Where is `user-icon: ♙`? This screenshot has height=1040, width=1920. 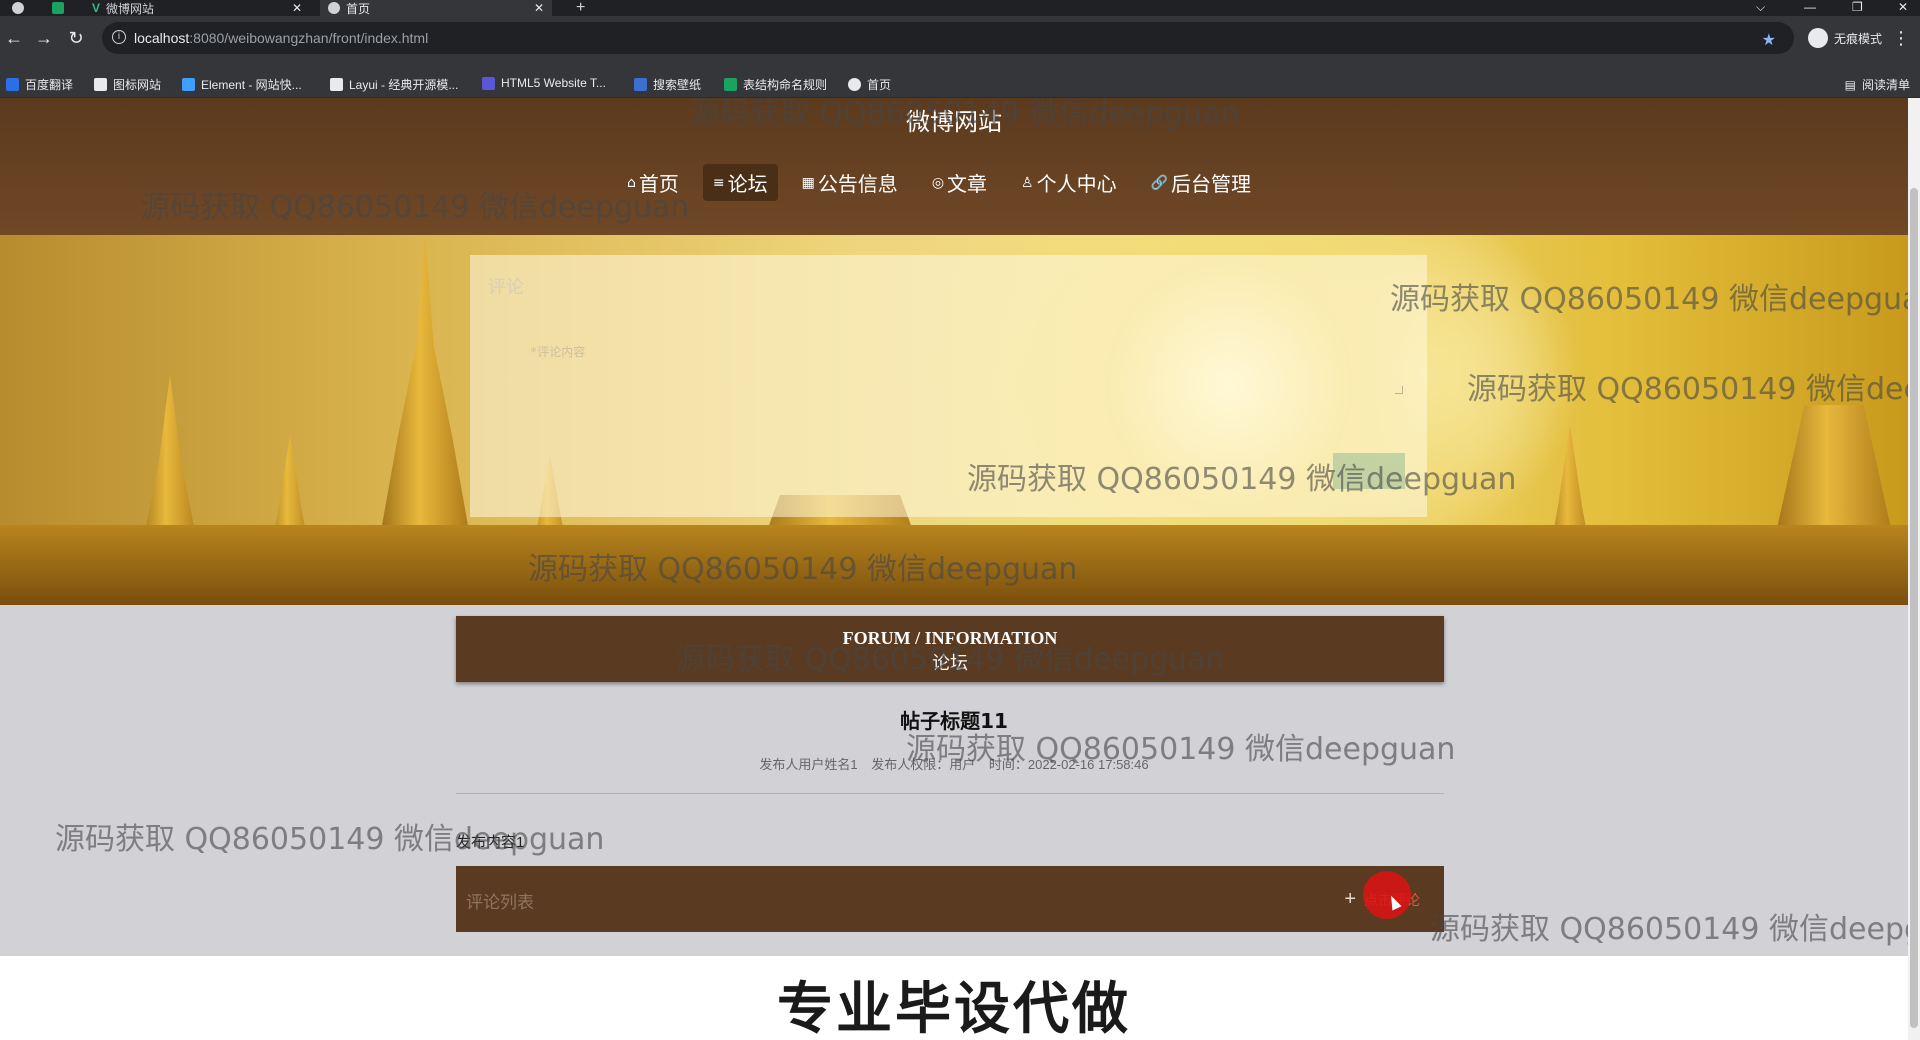
user-icon: ♙ is located at coordinates (1027, 182).